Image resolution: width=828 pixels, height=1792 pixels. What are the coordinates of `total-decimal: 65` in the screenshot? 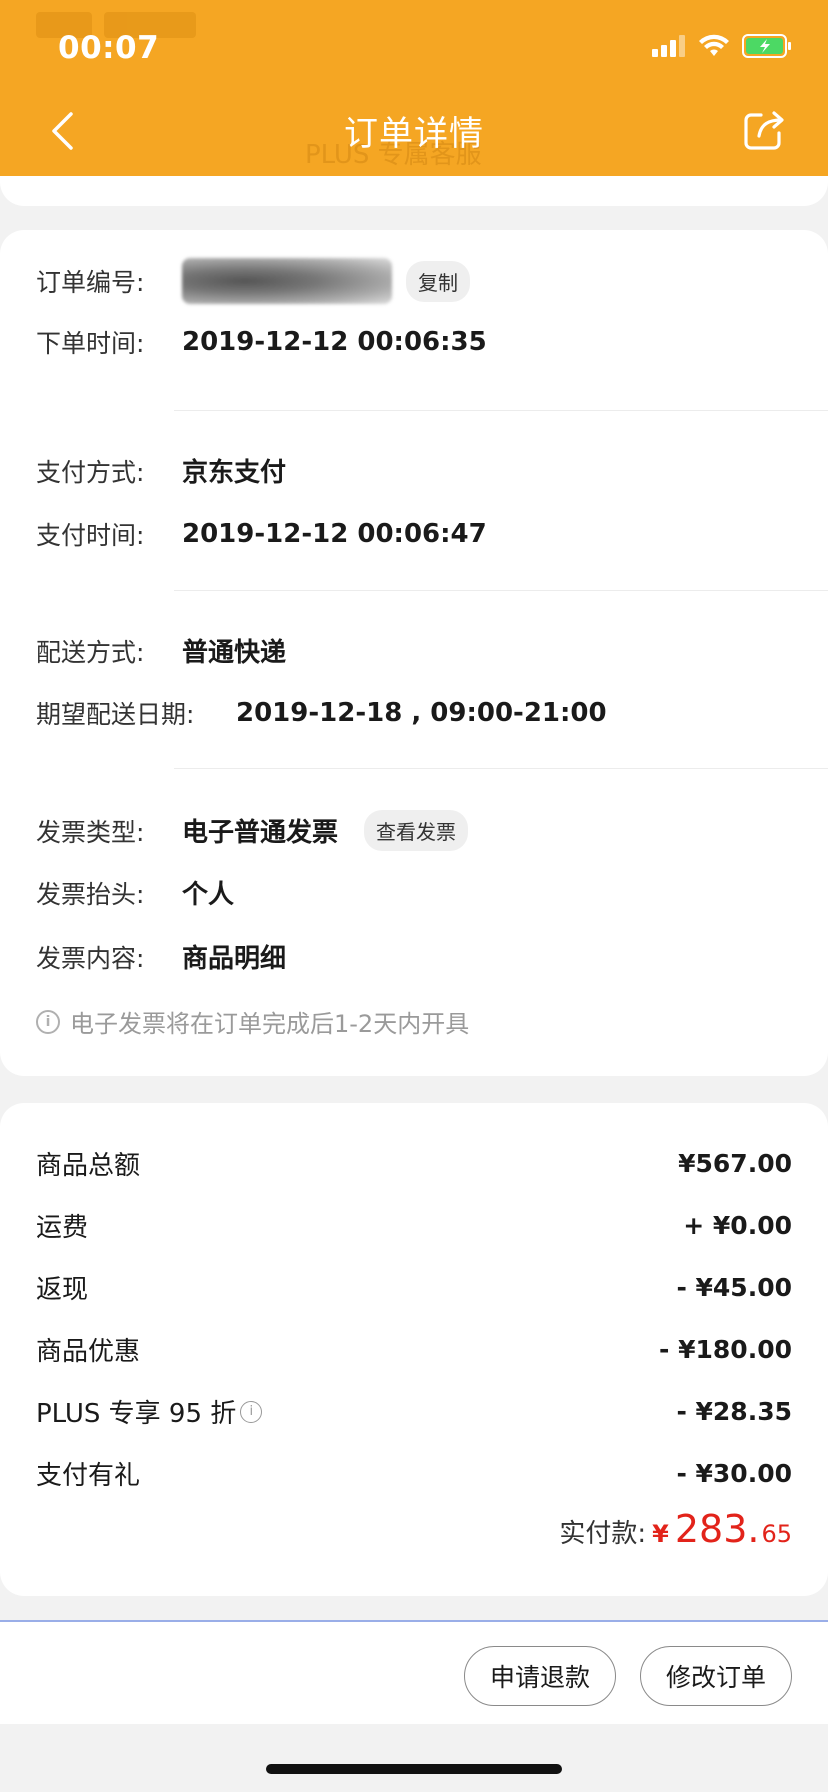 It's located at (776, 1534).